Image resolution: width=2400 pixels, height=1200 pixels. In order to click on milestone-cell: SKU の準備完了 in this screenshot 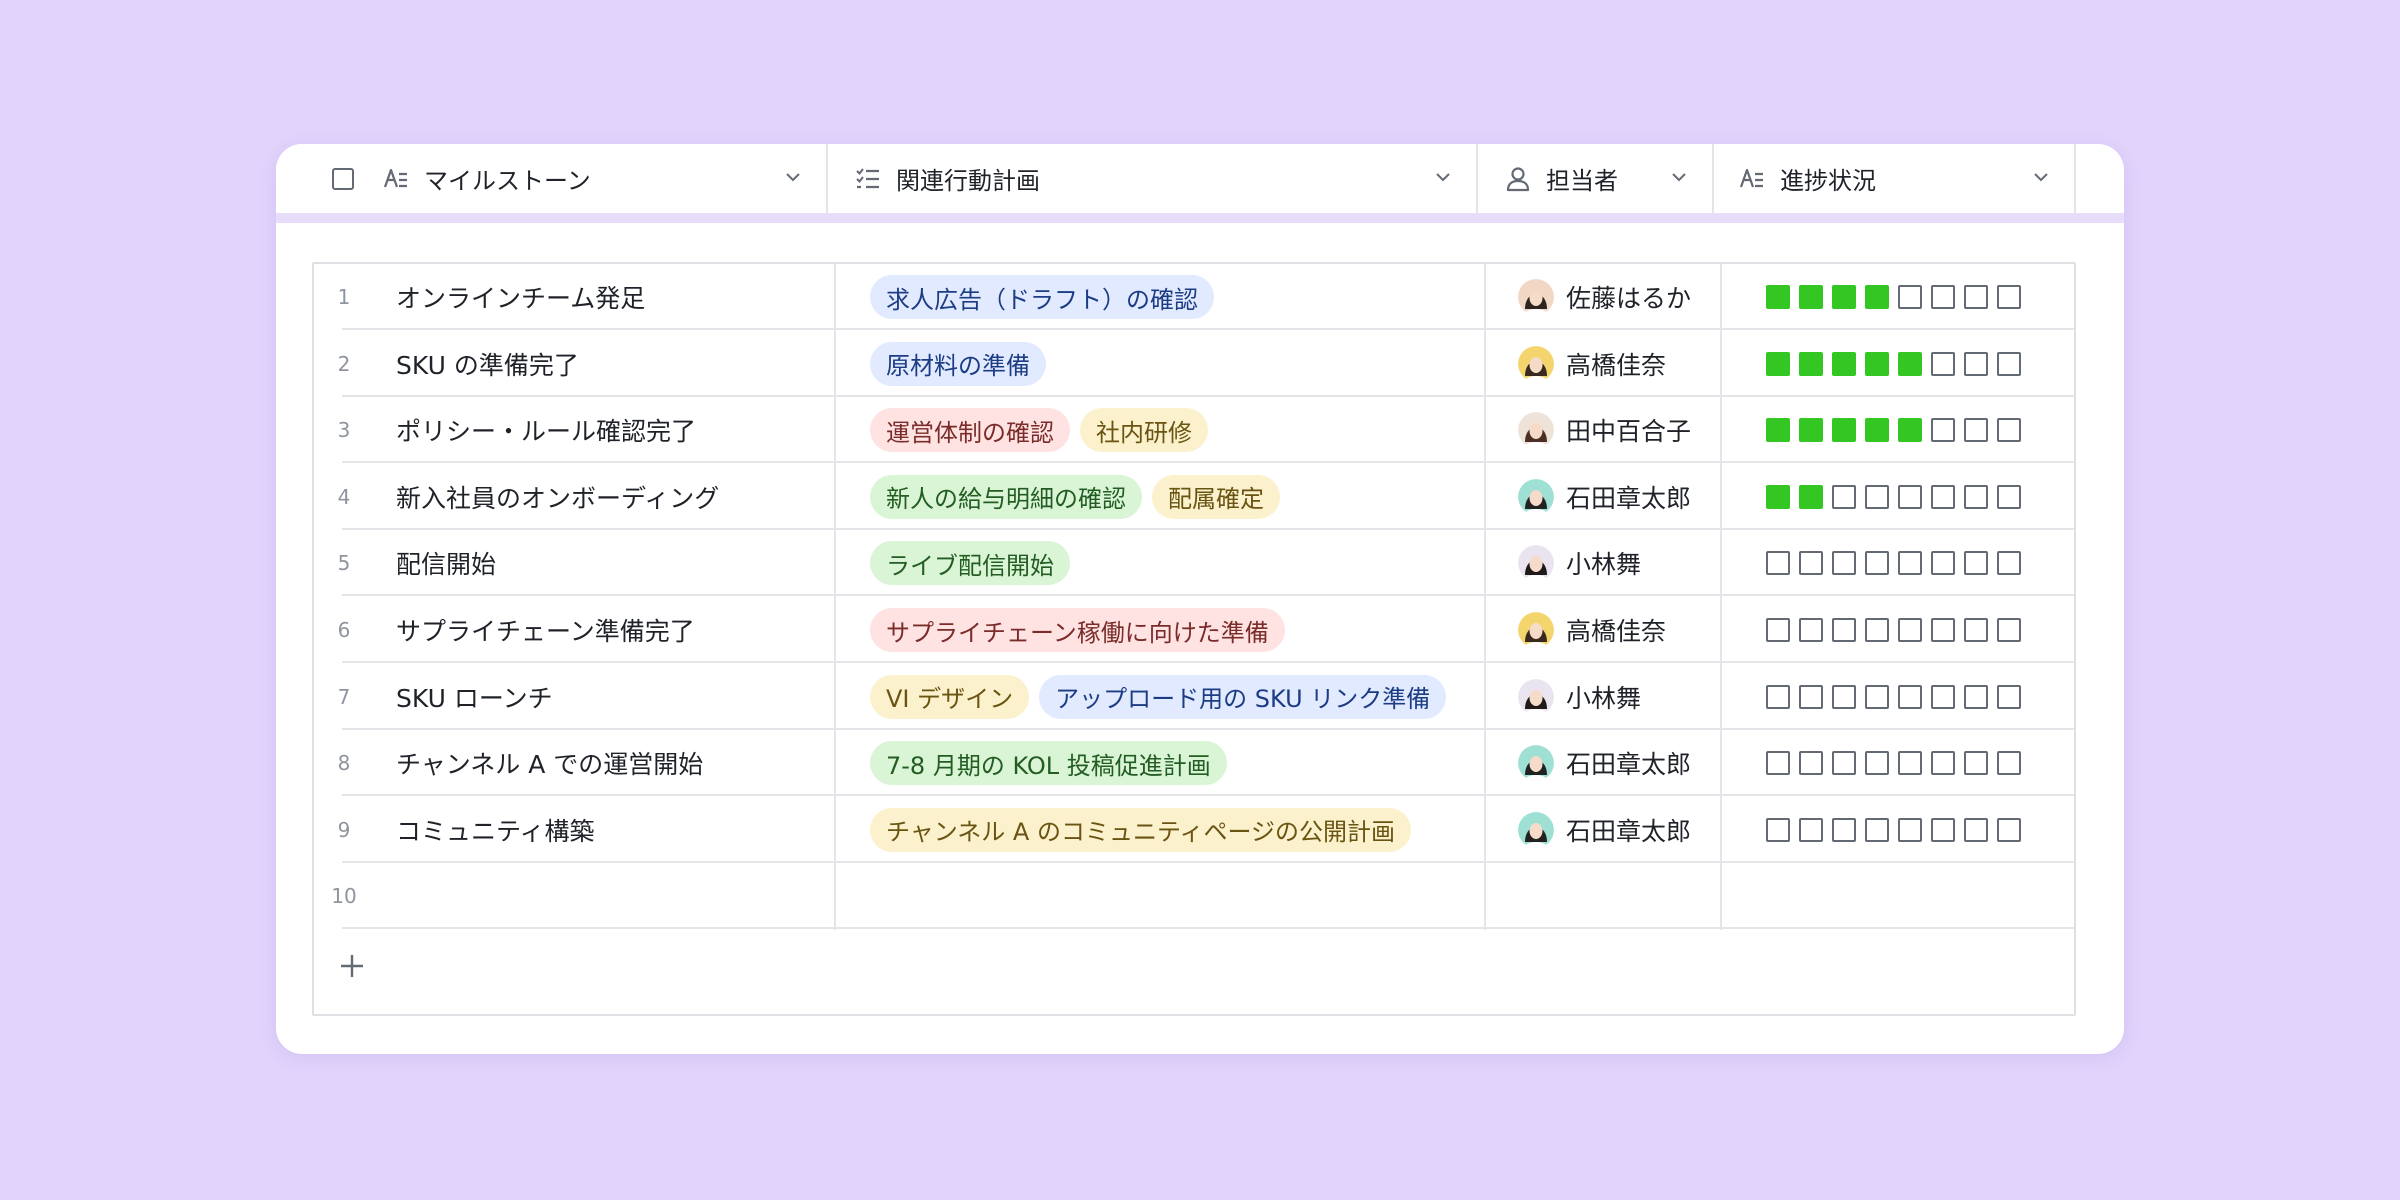, I will do `click(616, 364)`.